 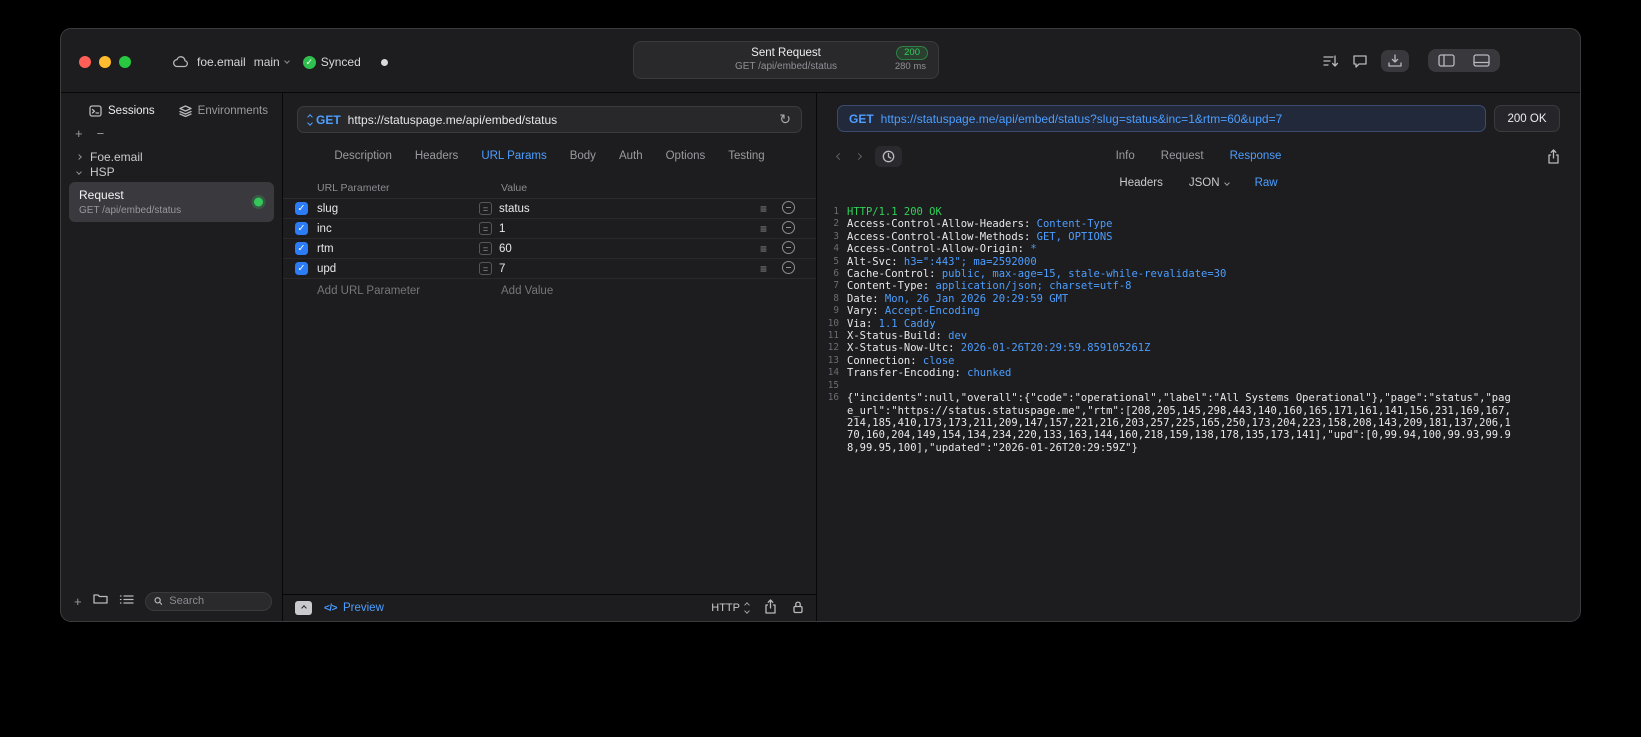 I want to click on sync-status: ✓ Synced, so click(x=331, y=62).